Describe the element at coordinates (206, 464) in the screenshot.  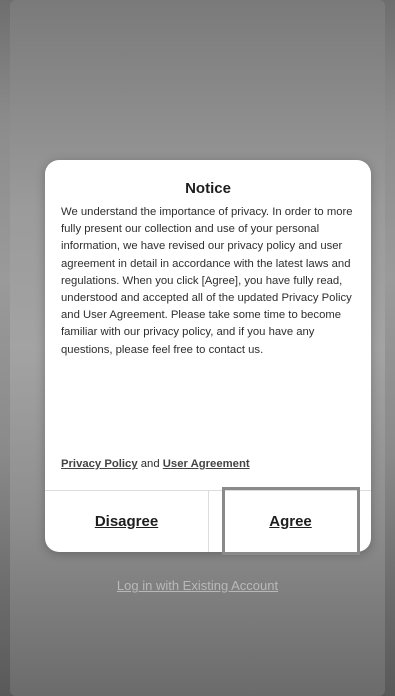
I see `user-agreement-link: User Agreement` at that location.